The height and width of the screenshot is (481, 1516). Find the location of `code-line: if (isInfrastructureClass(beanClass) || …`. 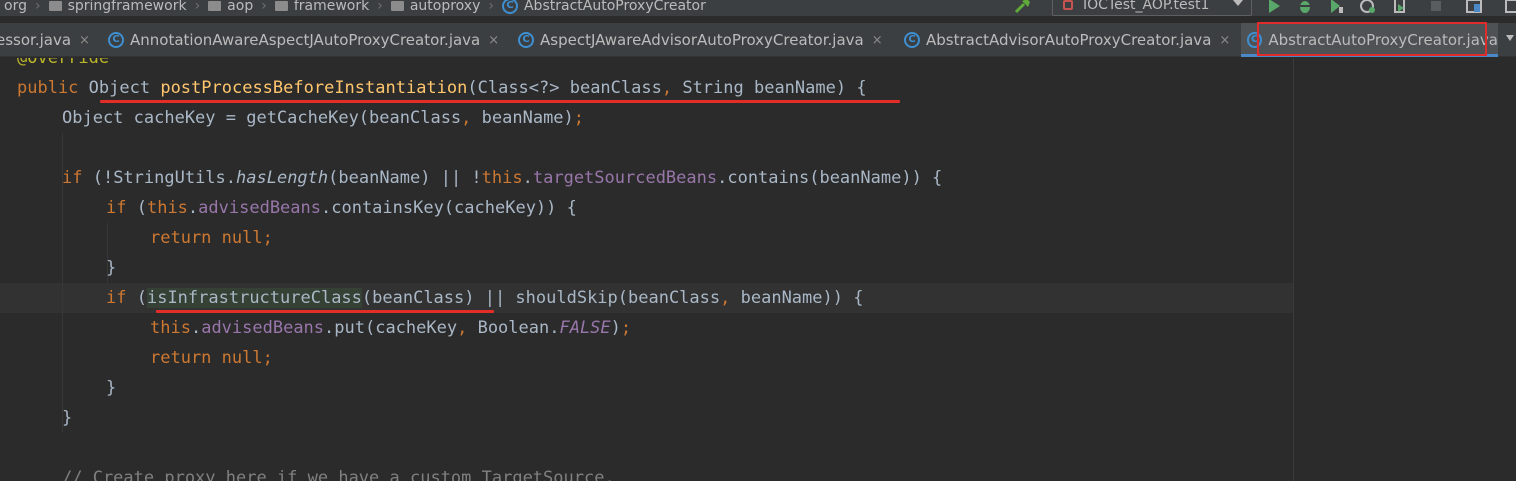

code-line: if (isInfrastructureClass(beanClass) || … is located at coordinates (485, 298).